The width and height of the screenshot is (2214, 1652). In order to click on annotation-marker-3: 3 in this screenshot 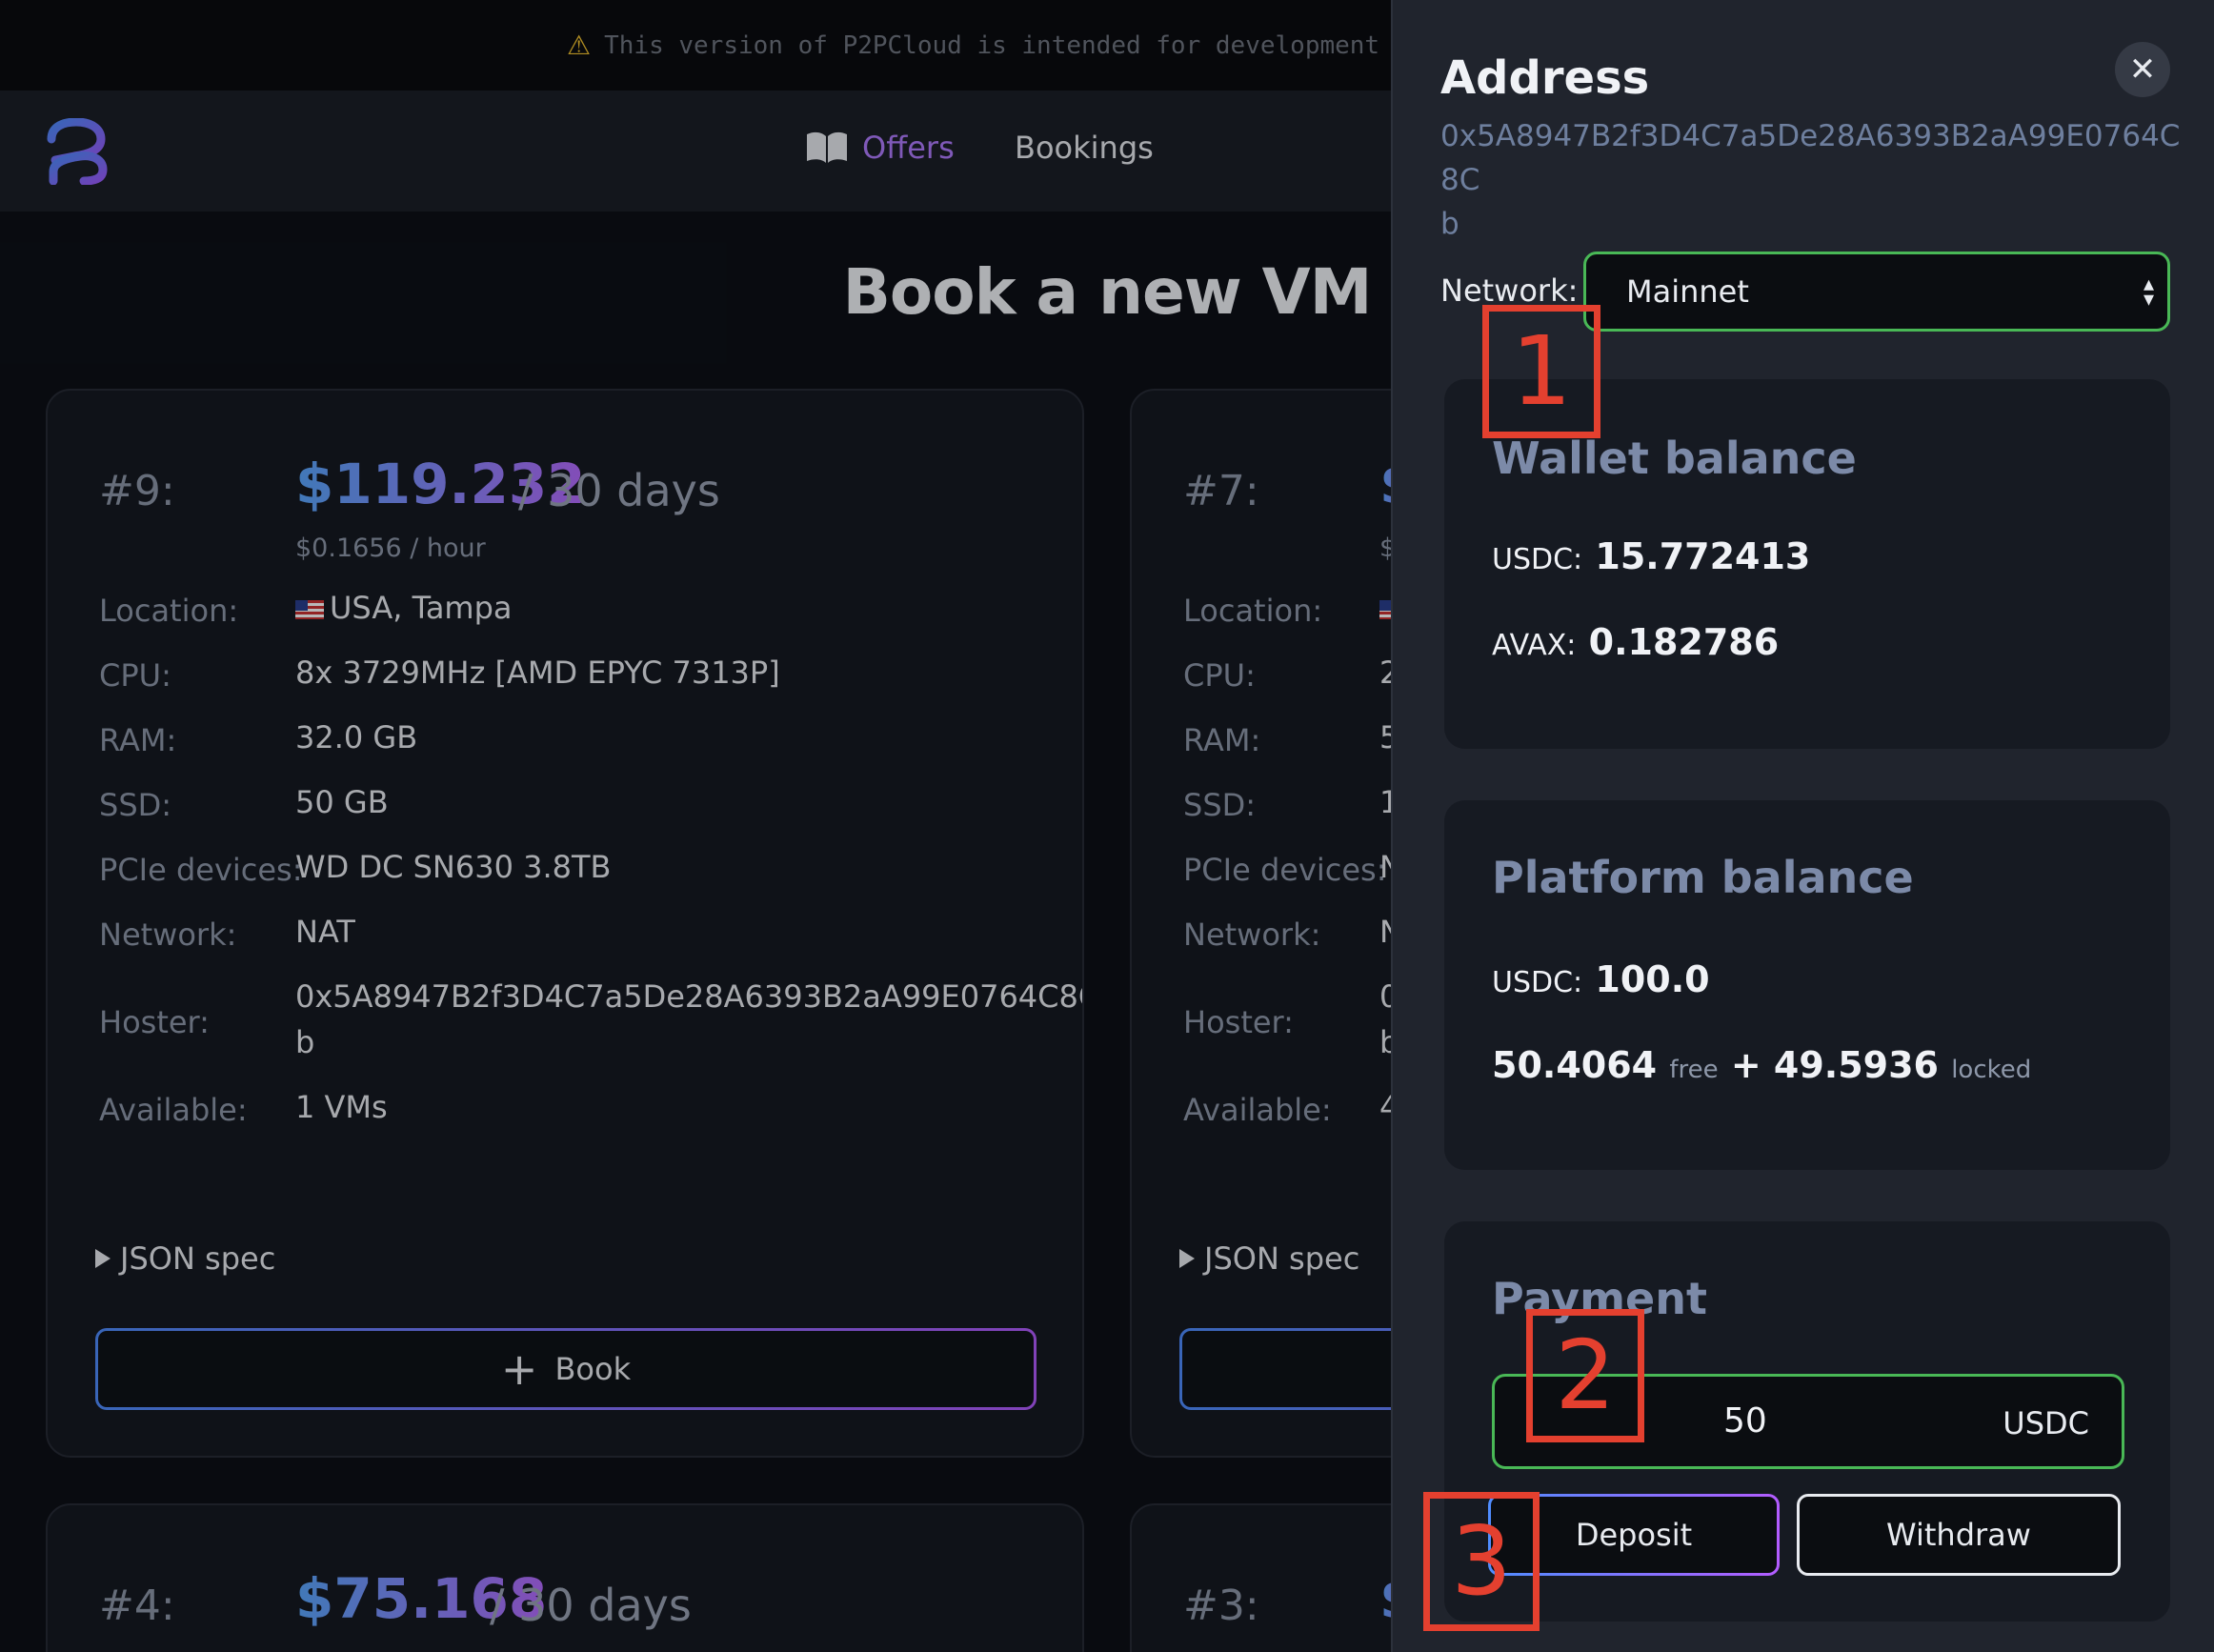, I will do `click(1481, 1561)`.